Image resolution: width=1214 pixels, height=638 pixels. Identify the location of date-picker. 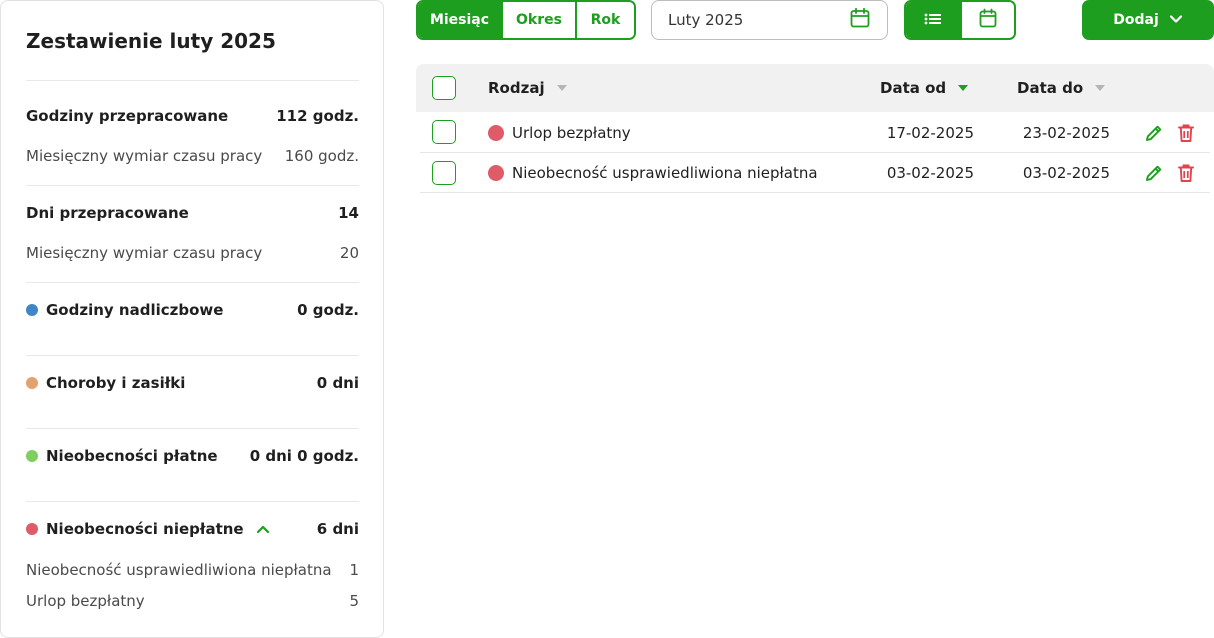
(769, 20).